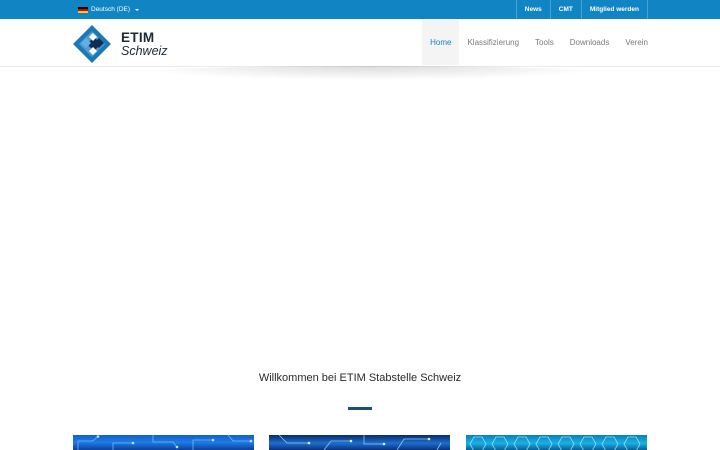 This screenshot has width=720, height=450. I want to click on logo-title: ETIM, so click(138, 37).